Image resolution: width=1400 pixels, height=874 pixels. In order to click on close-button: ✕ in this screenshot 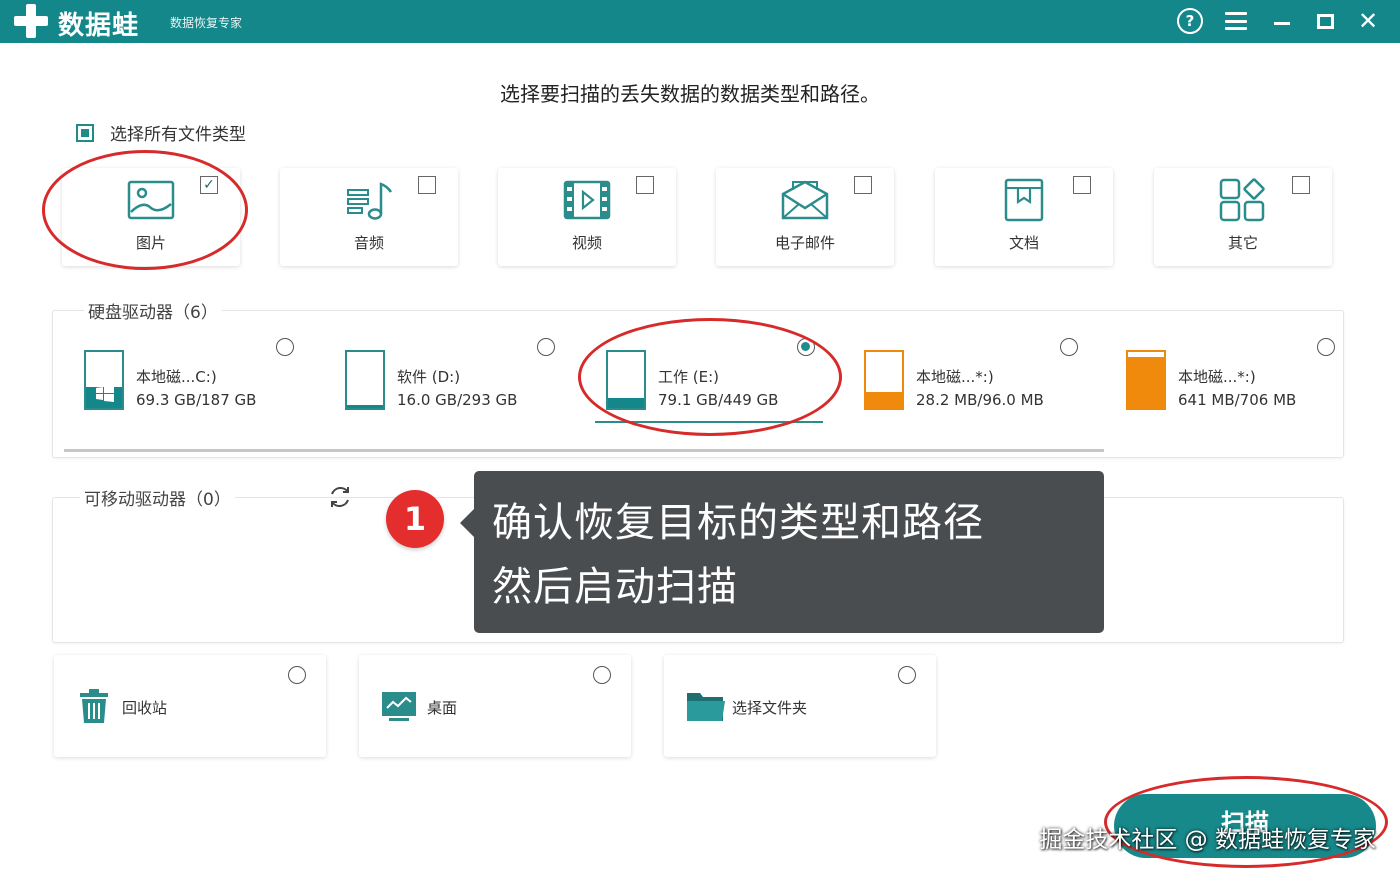, I will do `click(1368, 21)`.